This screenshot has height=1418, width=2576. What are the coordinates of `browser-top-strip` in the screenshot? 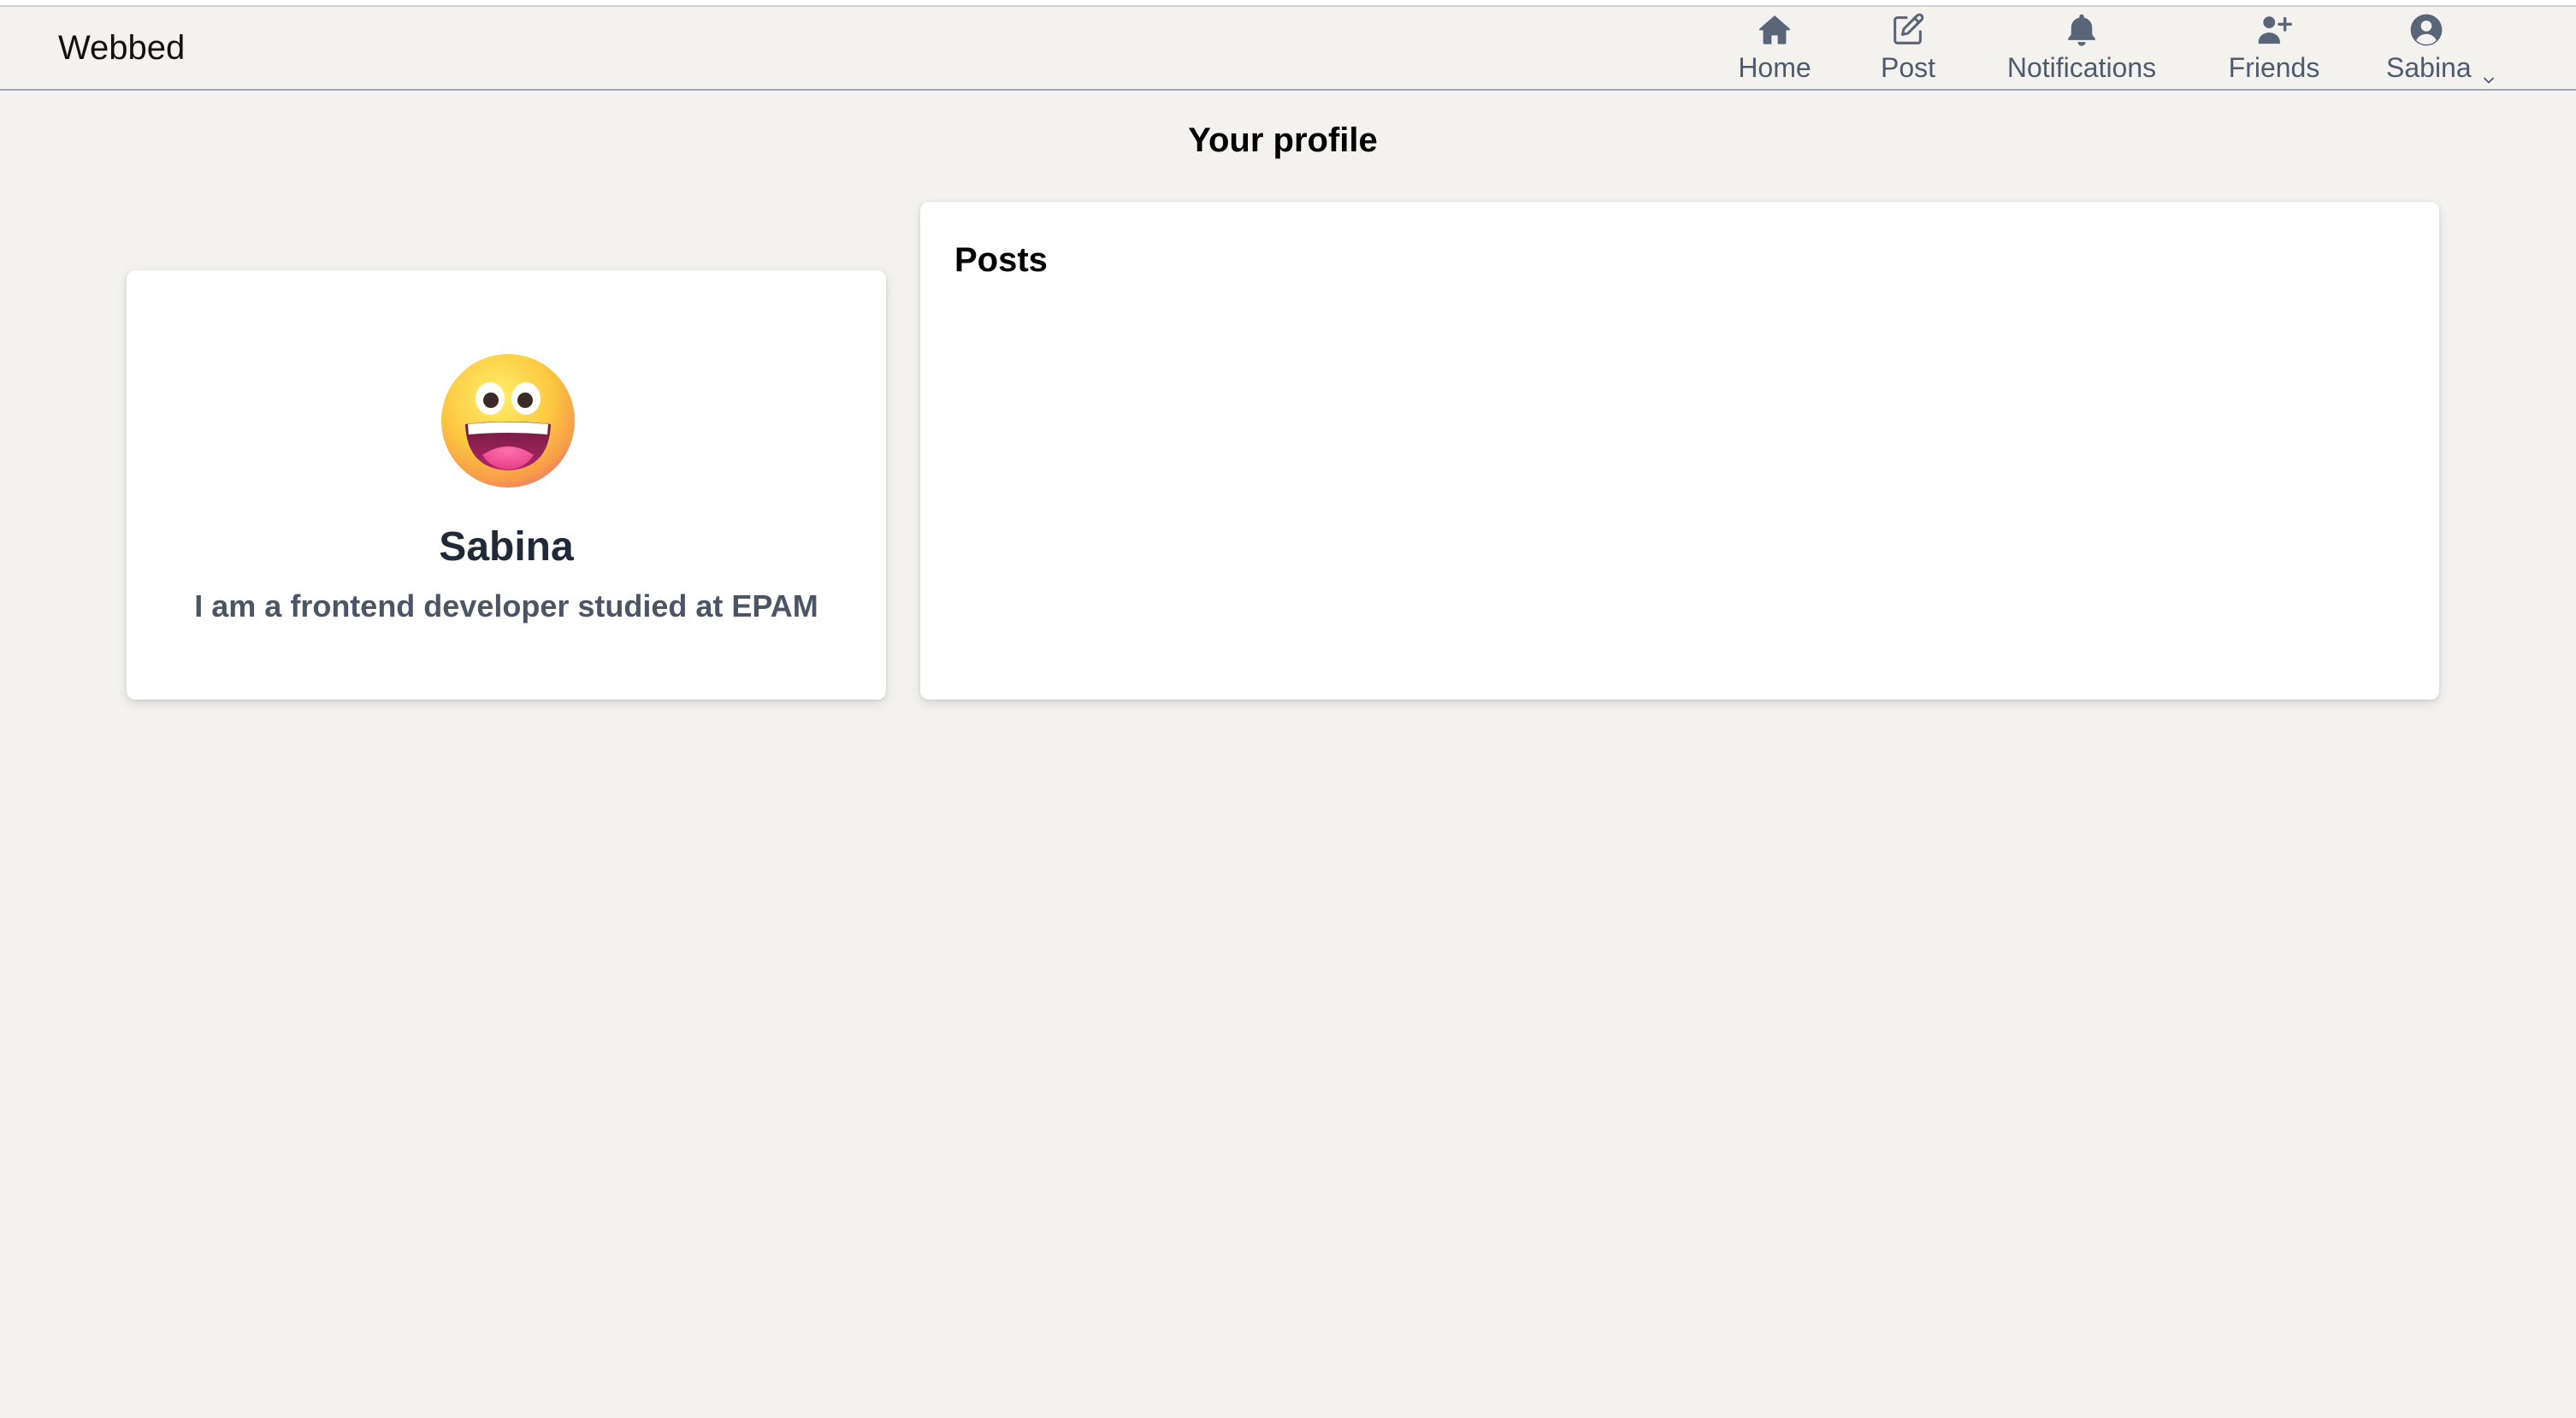 It's located at (1288, 3).